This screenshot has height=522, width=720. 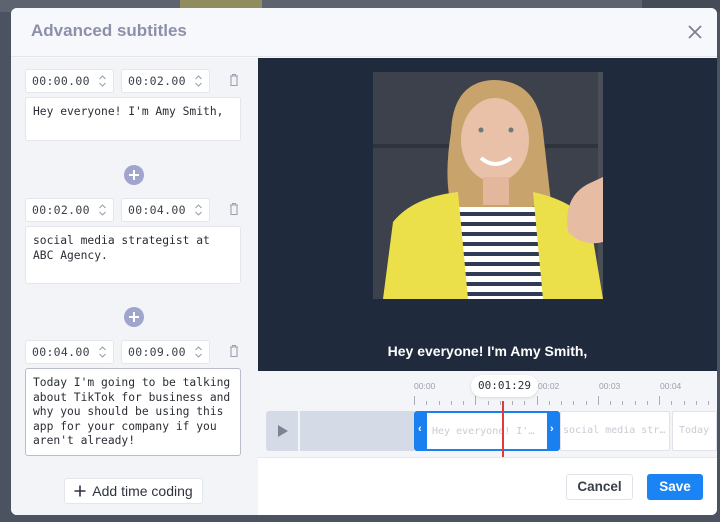 What do you see at coordinates (364, 32) in the screenshot?
I see `modal-header: Advanced subtitles` at bounding box center [364, 32].